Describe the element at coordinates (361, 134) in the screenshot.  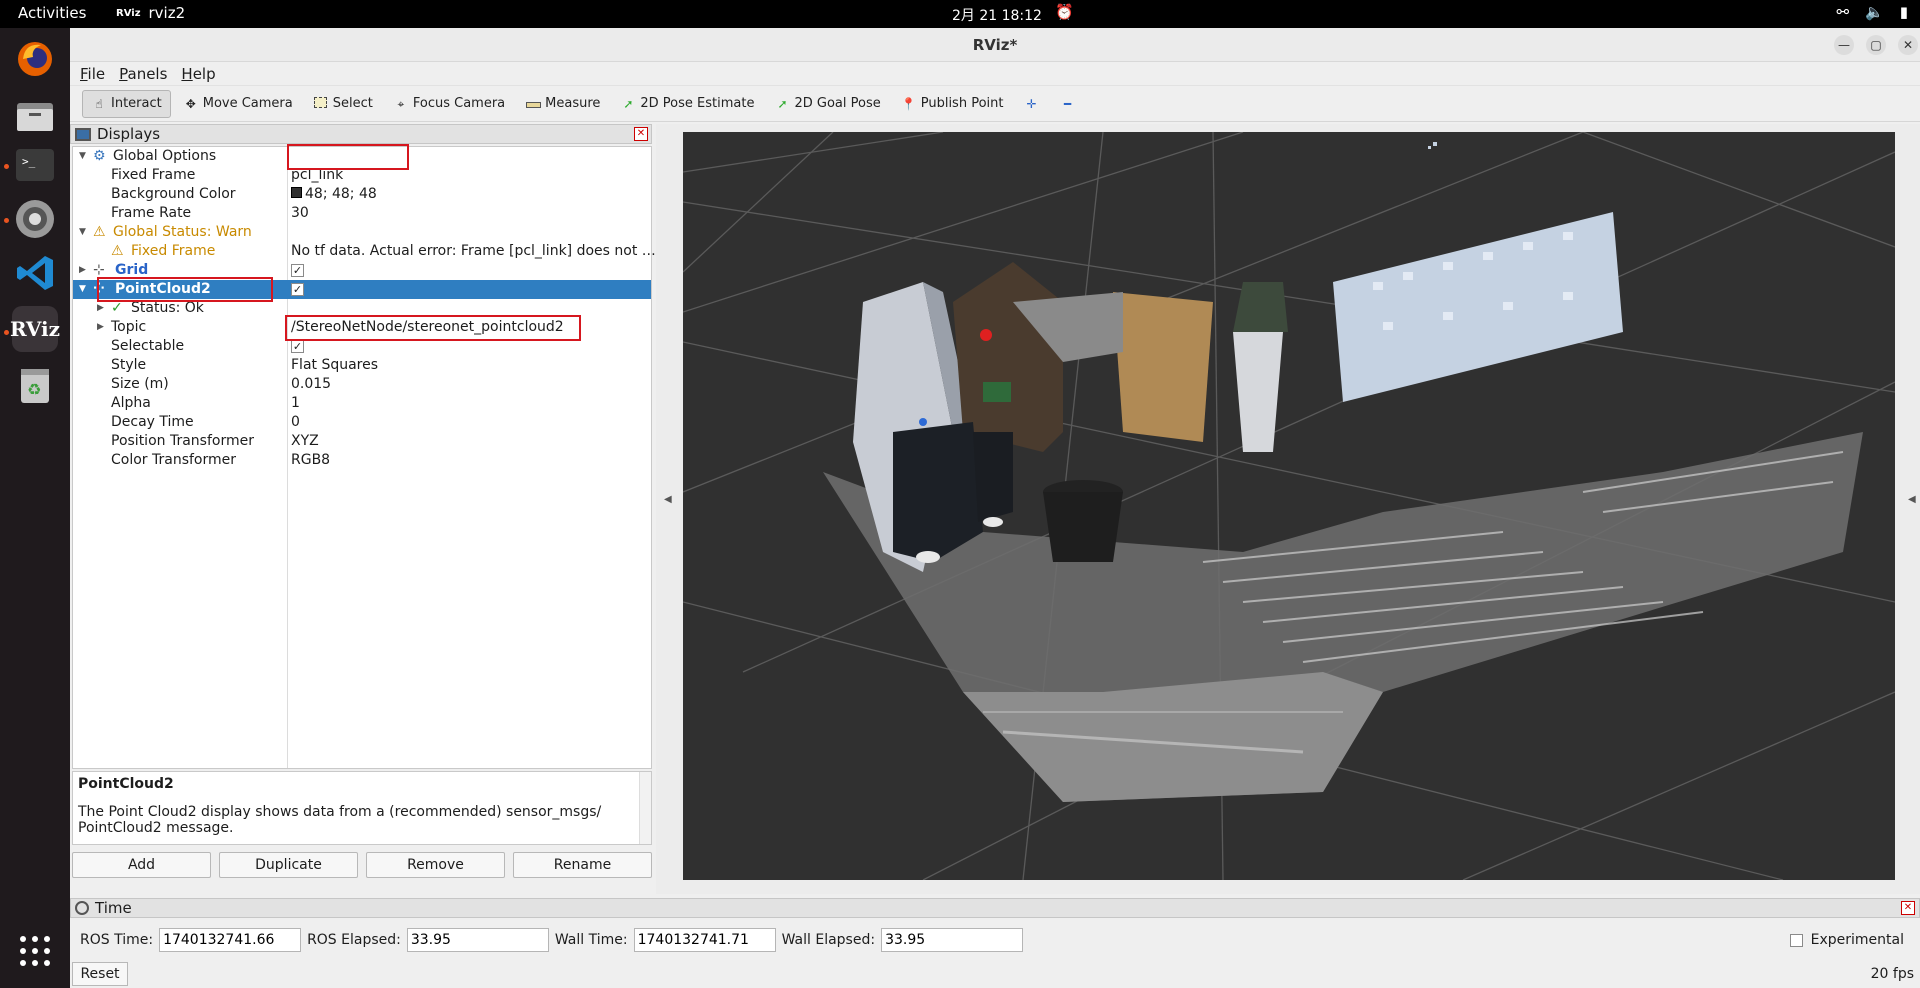
I see `displays-header: Displays ✕` at that location.